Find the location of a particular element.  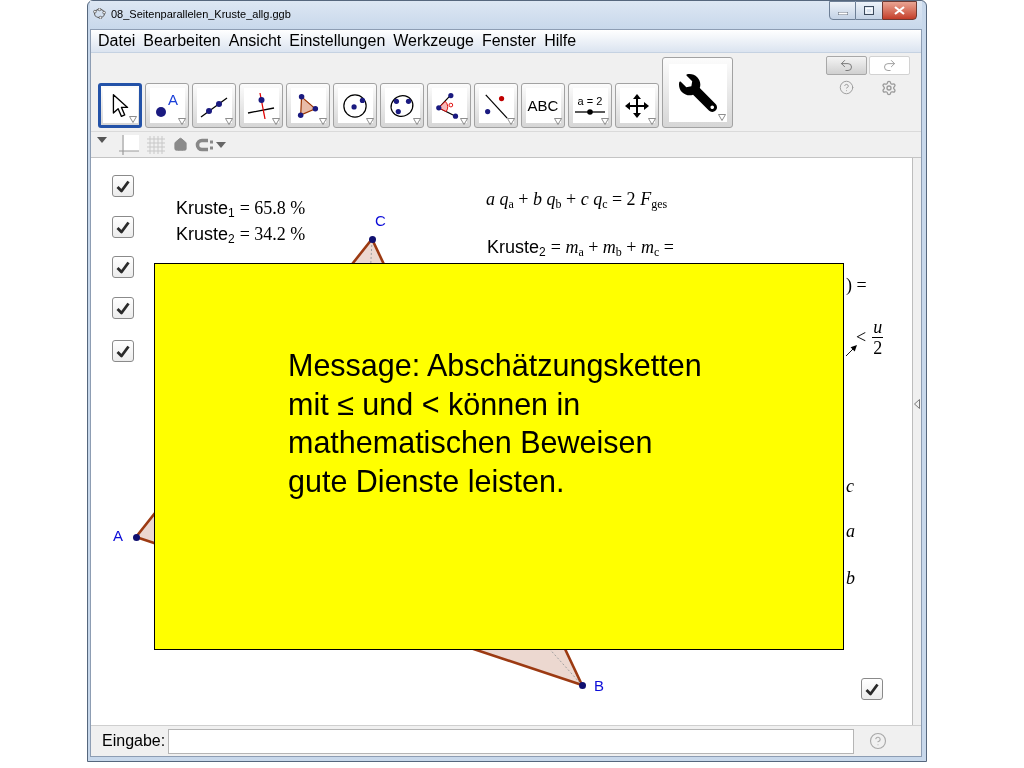

move-tool-button is located at coordinates (120, 105).